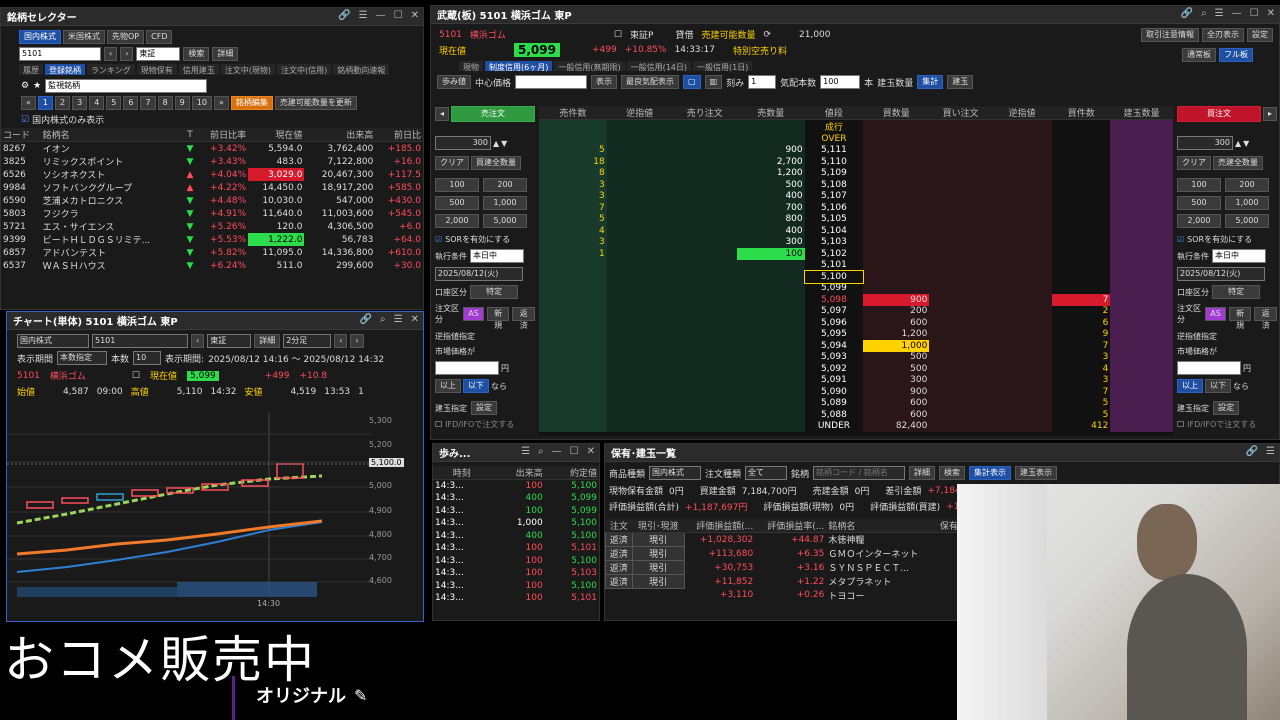 This screenshot has height=720, width=1280. Describe the element at coordinates (786, 595) in the screenshot. I see `table-row: +3,110 +0.26 トヨコー` at that location.